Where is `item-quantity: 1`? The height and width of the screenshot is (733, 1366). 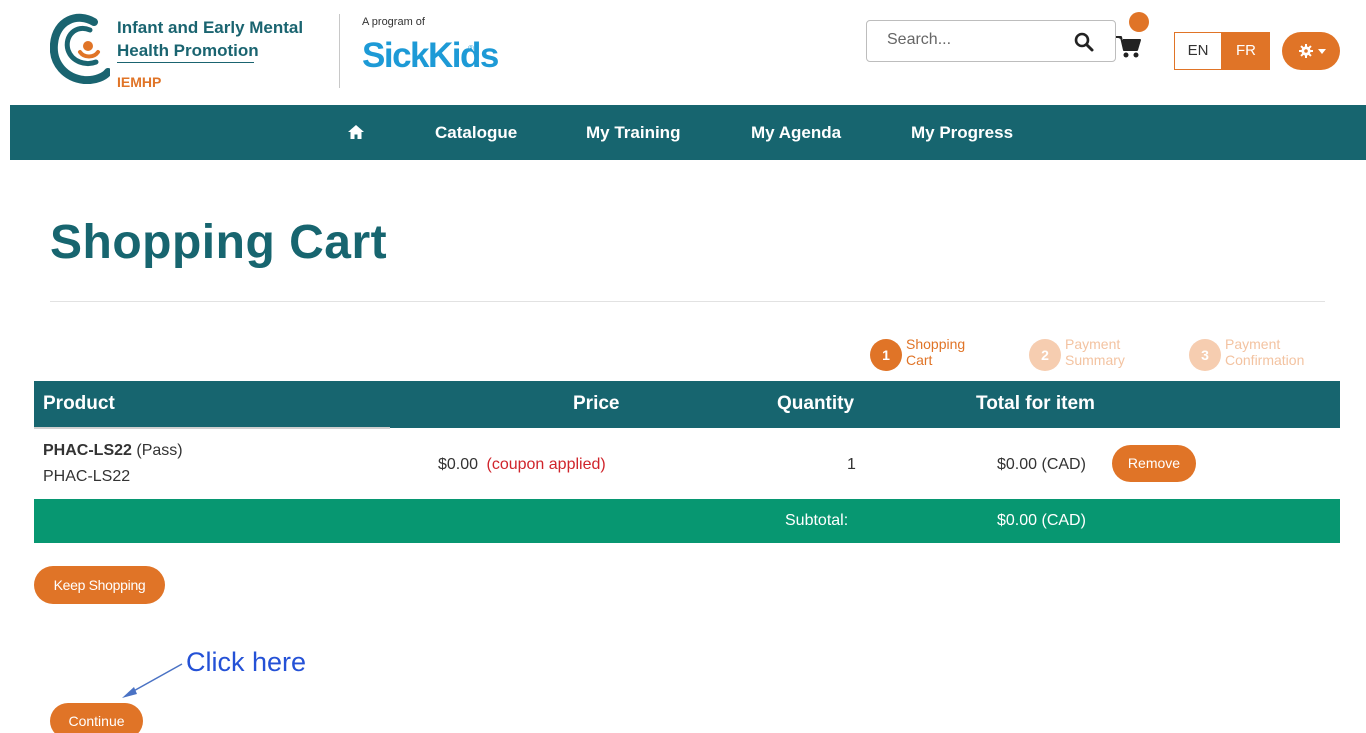 item-quantity: 1 is located at coordinates (851, 464).